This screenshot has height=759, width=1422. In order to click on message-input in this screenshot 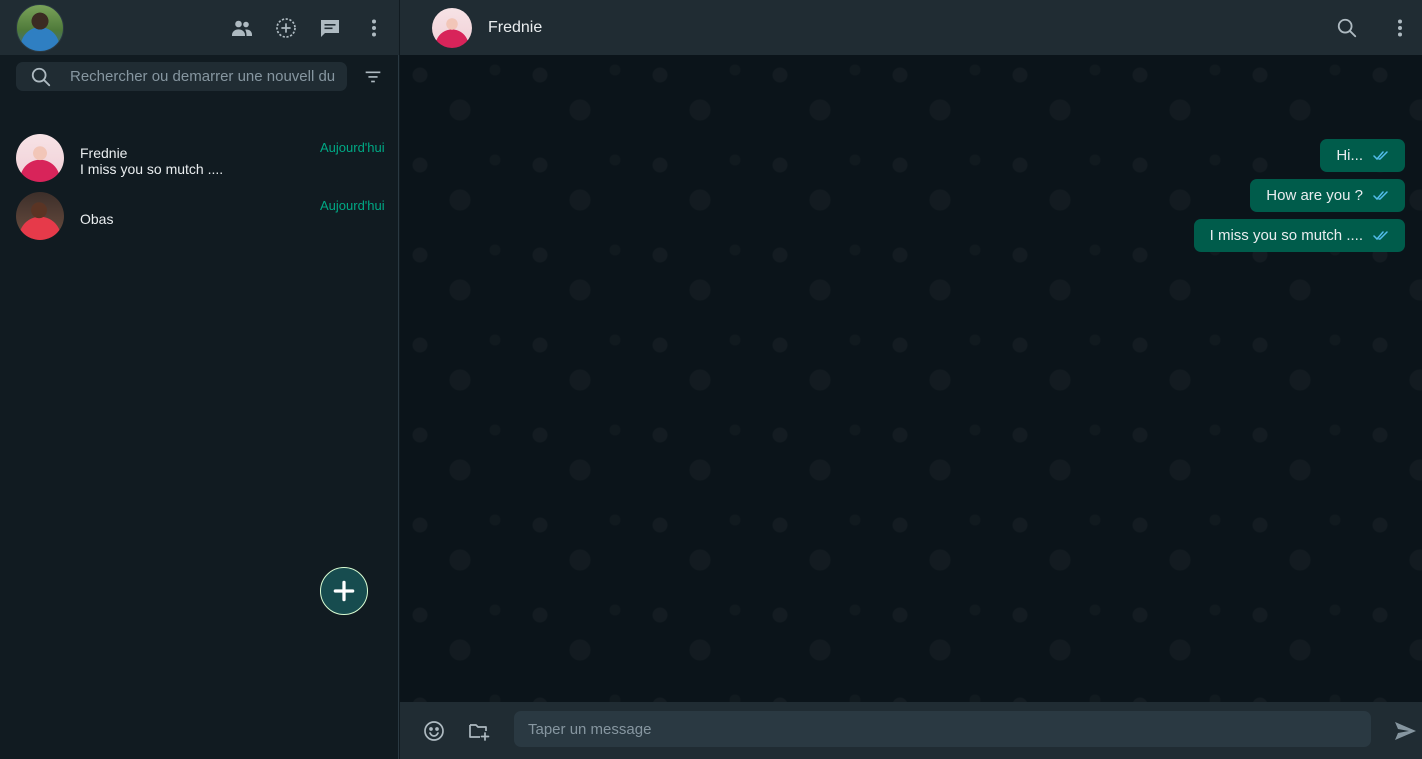, I will do `click(942, 729)`.